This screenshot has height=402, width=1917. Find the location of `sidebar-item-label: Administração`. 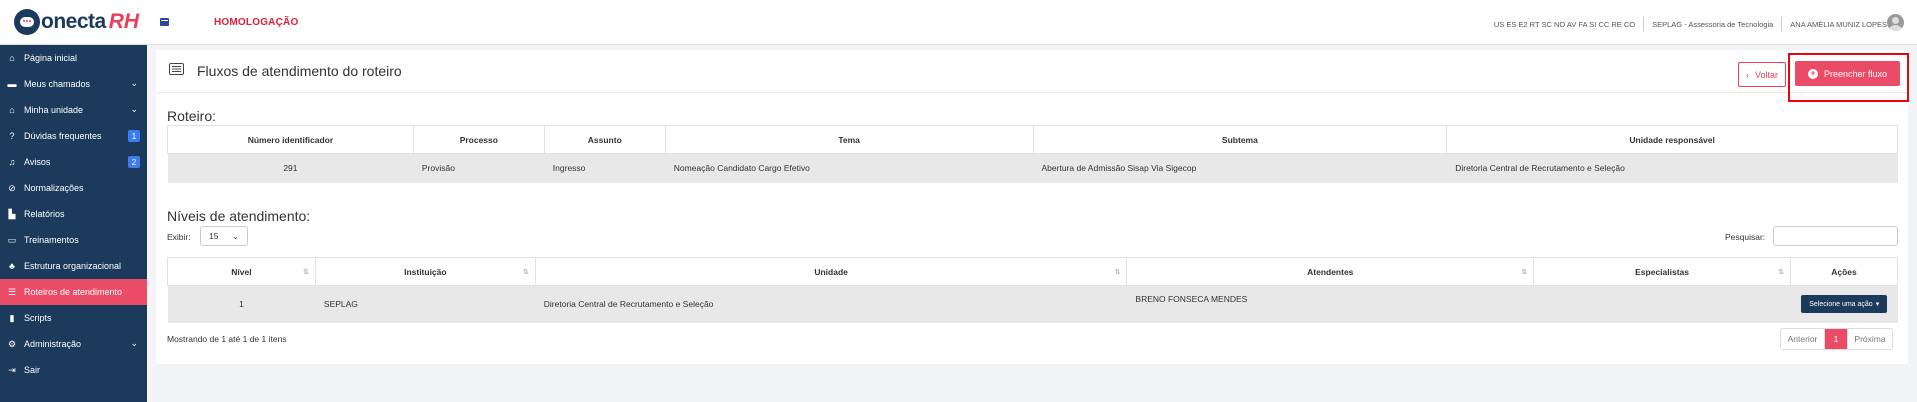

sidebar-item-label: Administração is located at coordinates (53, 344).